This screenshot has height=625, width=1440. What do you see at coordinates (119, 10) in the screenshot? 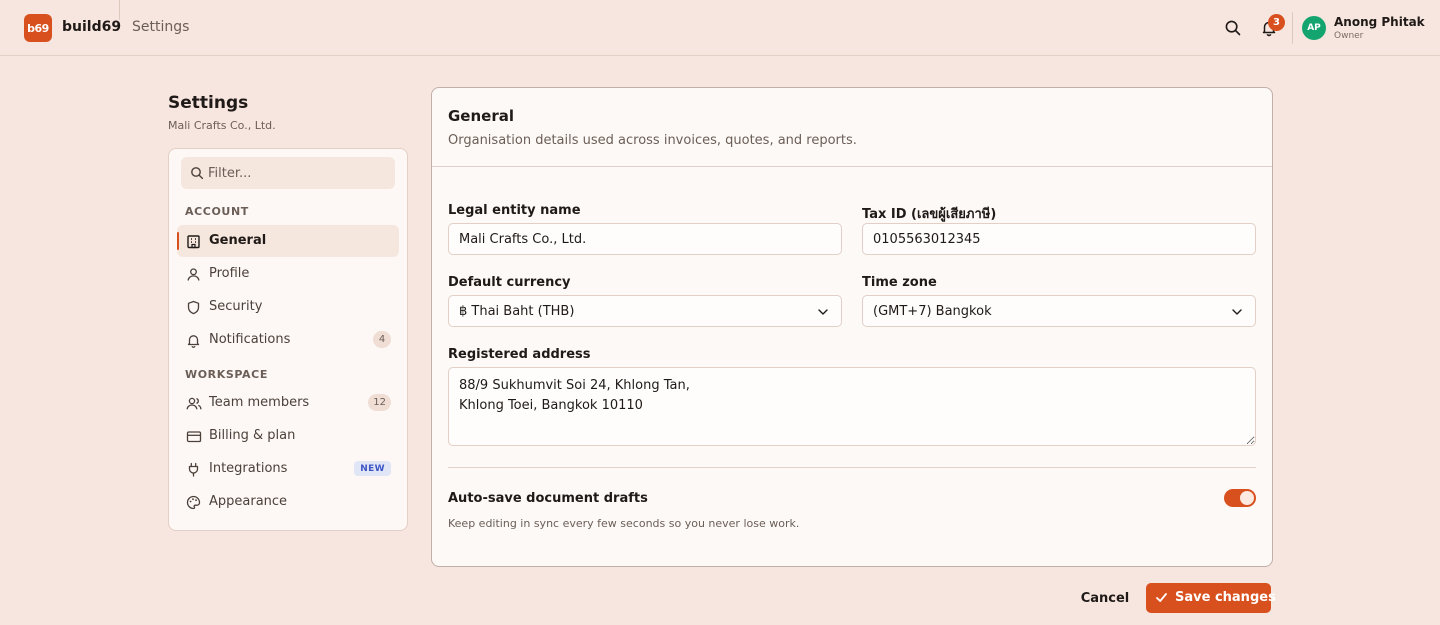
I see `top-divider` at bounding box center [119, 10].